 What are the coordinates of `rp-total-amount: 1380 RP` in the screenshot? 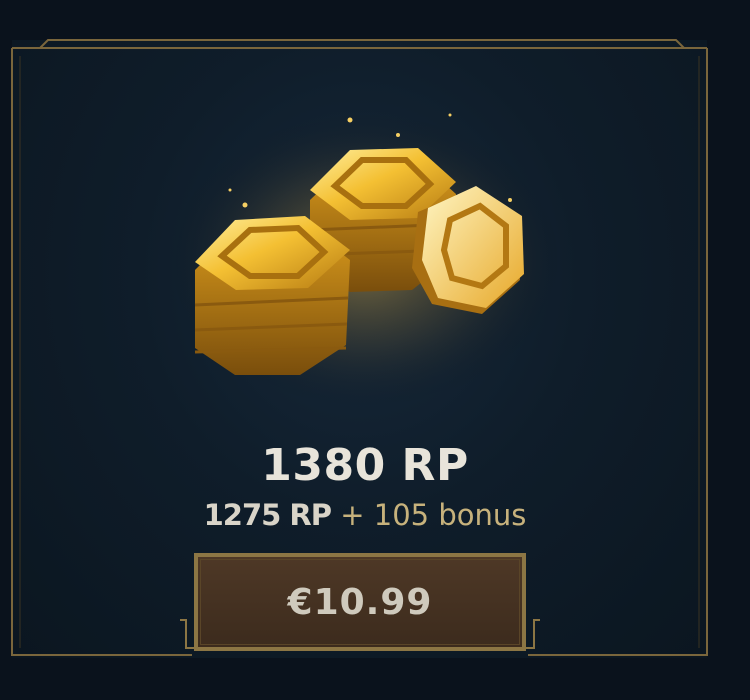 It's located at (365, 465).